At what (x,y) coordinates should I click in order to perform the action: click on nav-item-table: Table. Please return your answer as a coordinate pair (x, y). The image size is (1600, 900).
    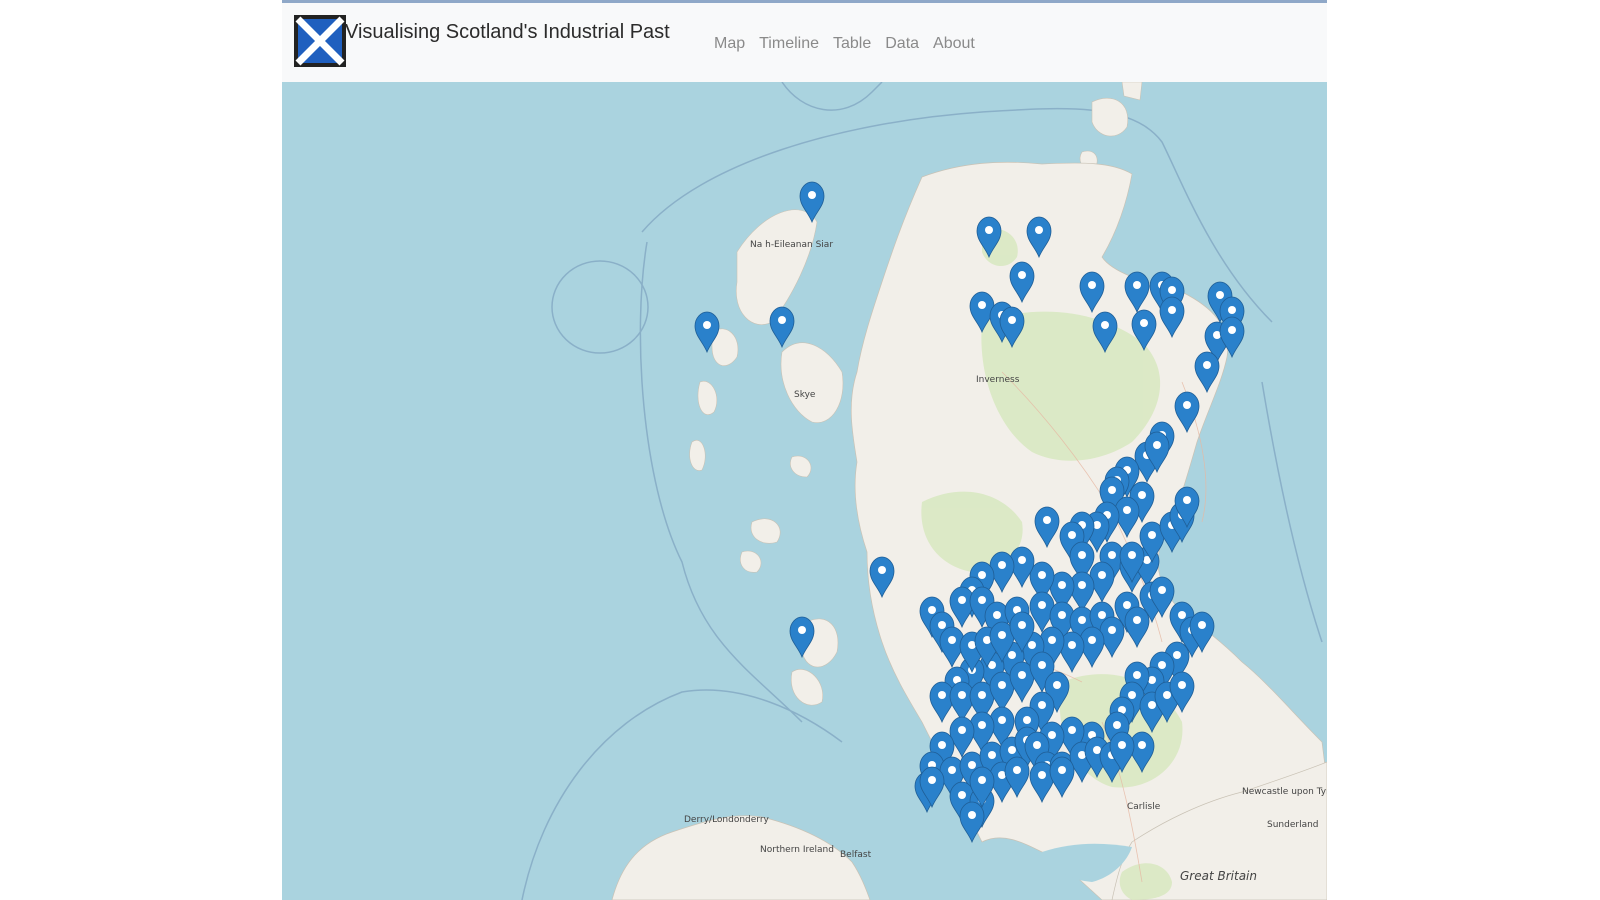
    Looking at the image, I should click on (852, 44).